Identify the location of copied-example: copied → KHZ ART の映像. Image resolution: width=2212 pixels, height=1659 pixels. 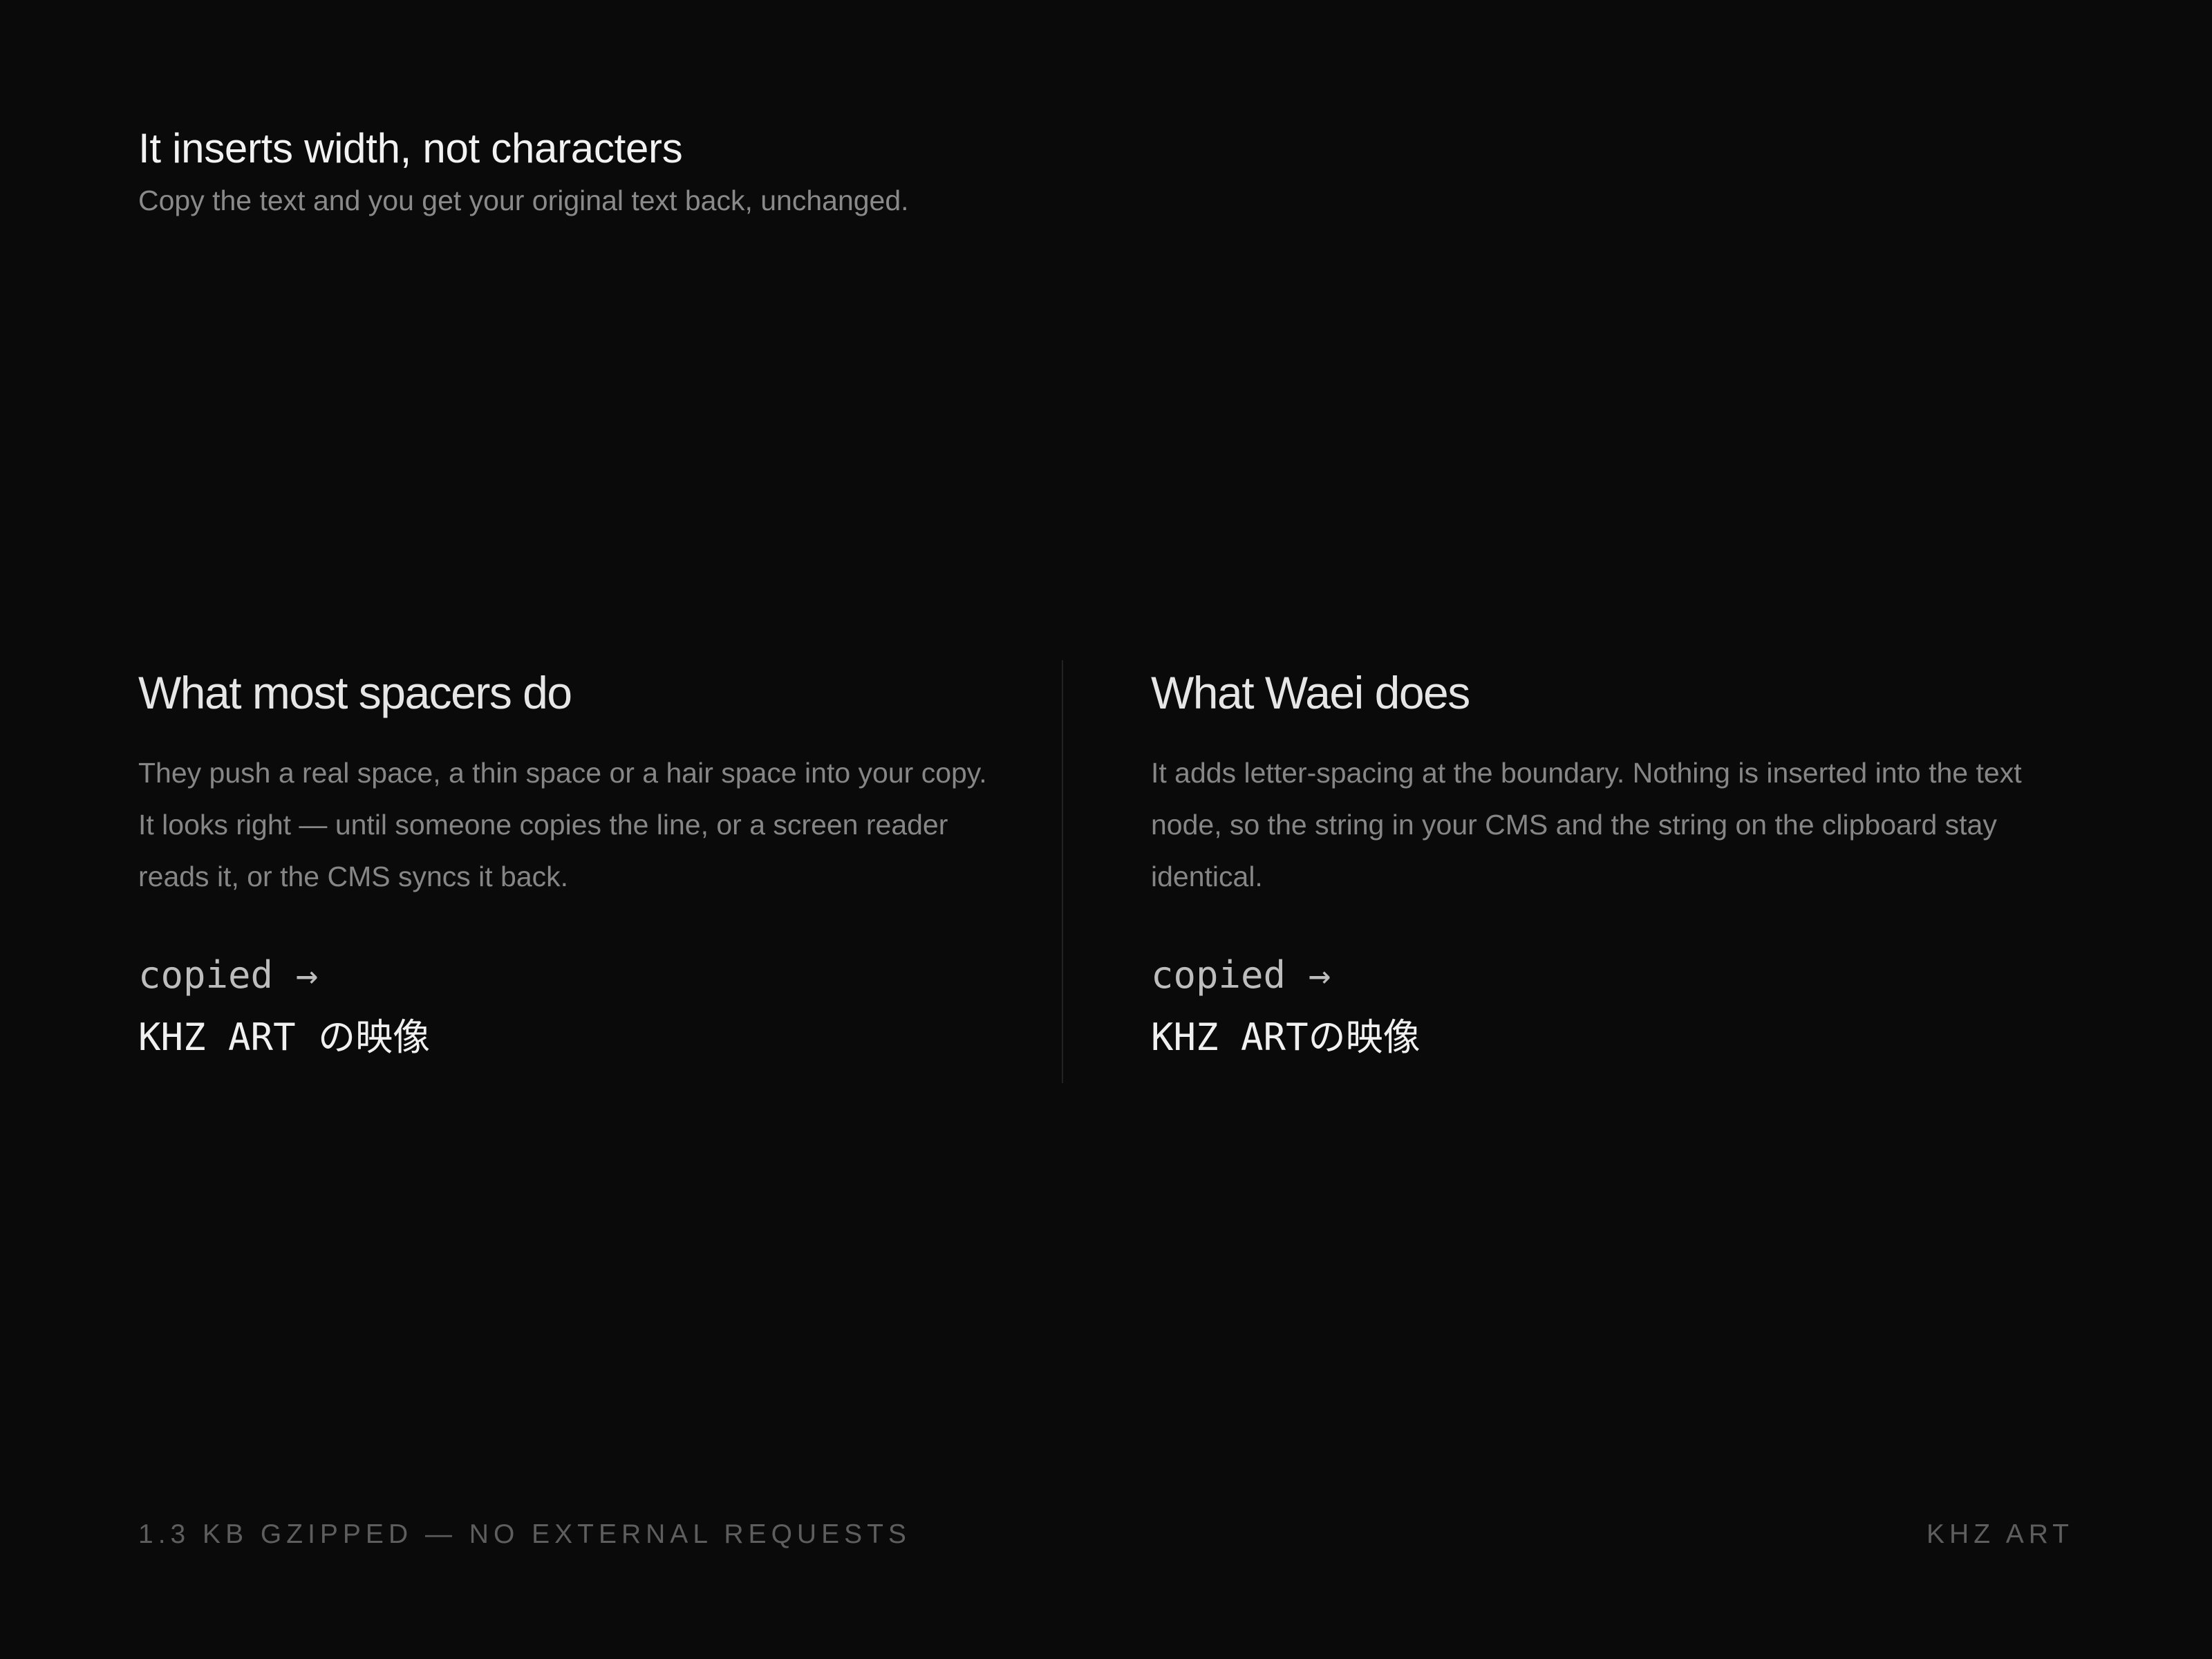
(563, 1006).